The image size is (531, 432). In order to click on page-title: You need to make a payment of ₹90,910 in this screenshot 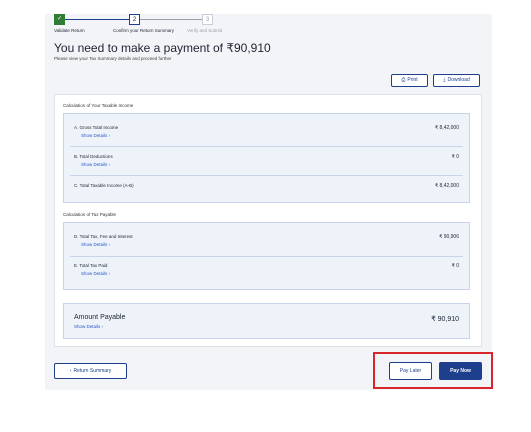, I will do `click(162, 48)`.